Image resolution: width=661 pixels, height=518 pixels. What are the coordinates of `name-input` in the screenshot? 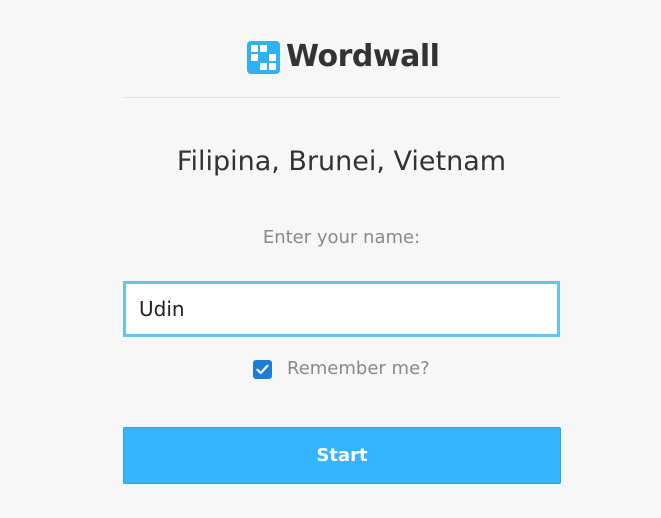 It's located at (341, 309).